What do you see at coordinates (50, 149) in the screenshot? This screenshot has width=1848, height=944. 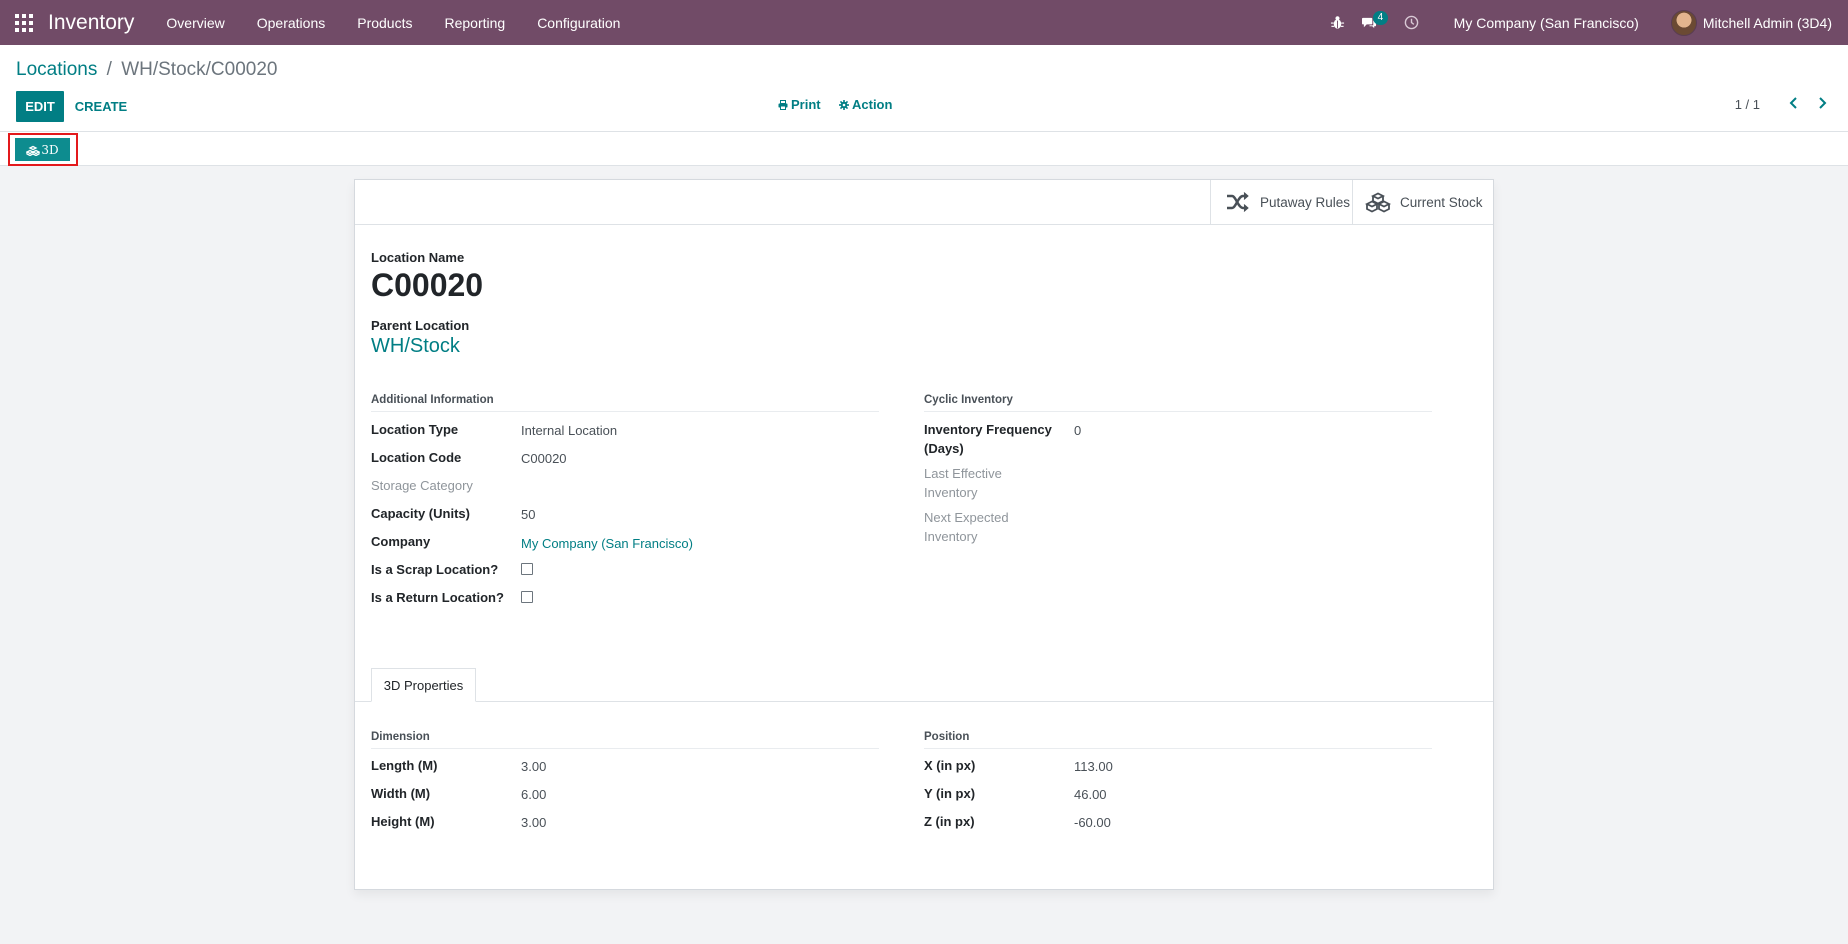 I see `3d-button-label: 3D` at bounding box center [50, 149].